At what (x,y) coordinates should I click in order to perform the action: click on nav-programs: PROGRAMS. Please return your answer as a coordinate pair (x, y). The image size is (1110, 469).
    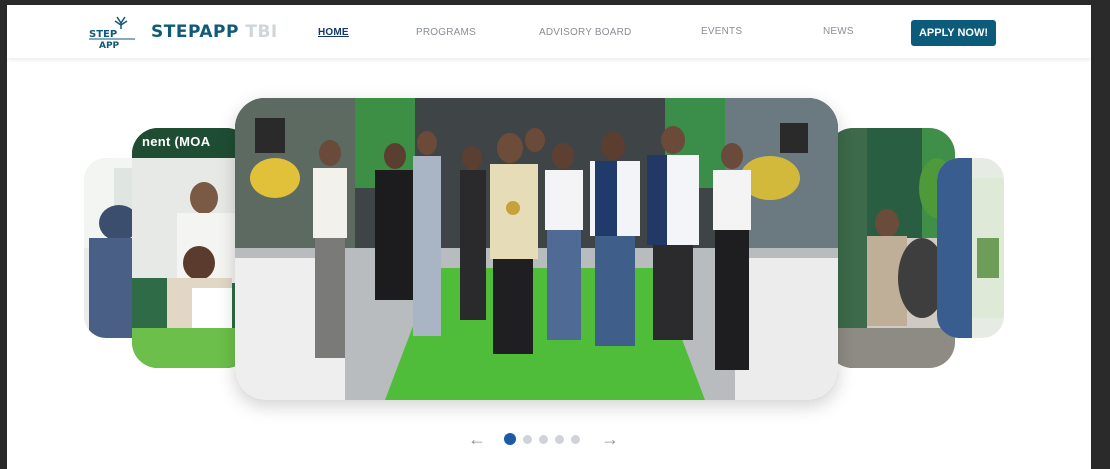
    Looking at the image, I should click on (446, 32).